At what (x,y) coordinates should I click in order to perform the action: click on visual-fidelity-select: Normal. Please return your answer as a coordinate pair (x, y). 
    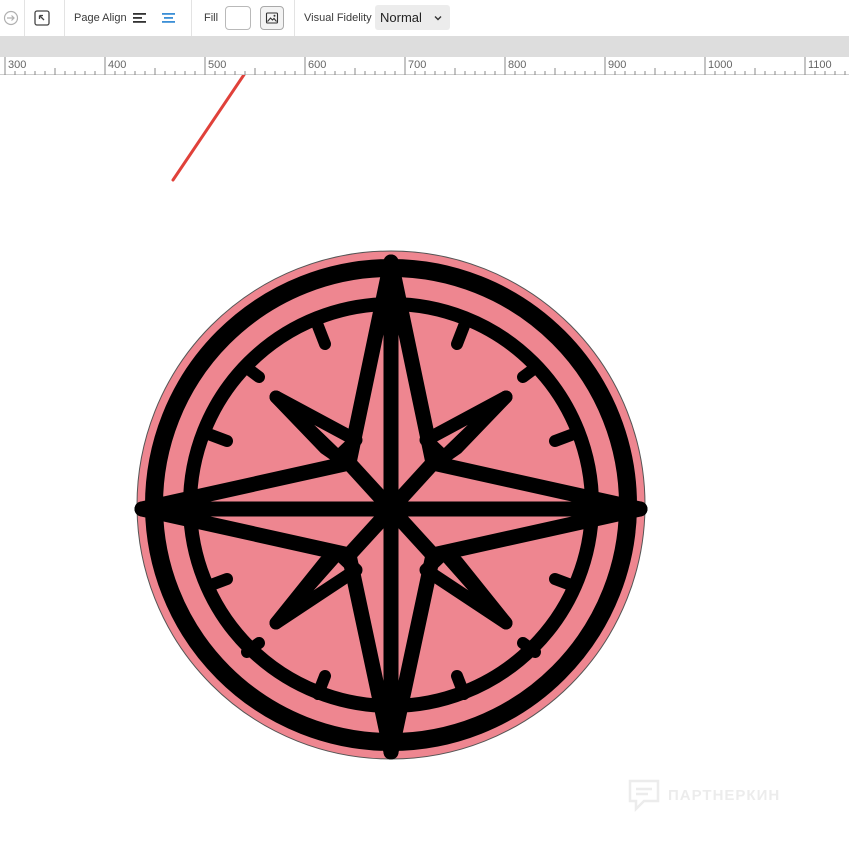
    Looking at the image, I should click on (412, 17).